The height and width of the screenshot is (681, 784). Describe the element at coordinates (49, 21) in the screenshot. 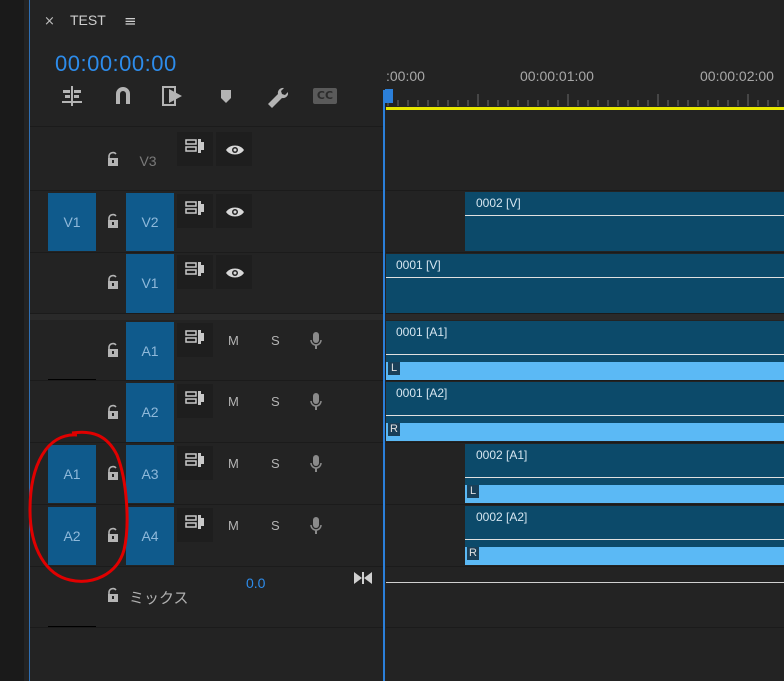

I see `close-tab-icon: ×` at that location.